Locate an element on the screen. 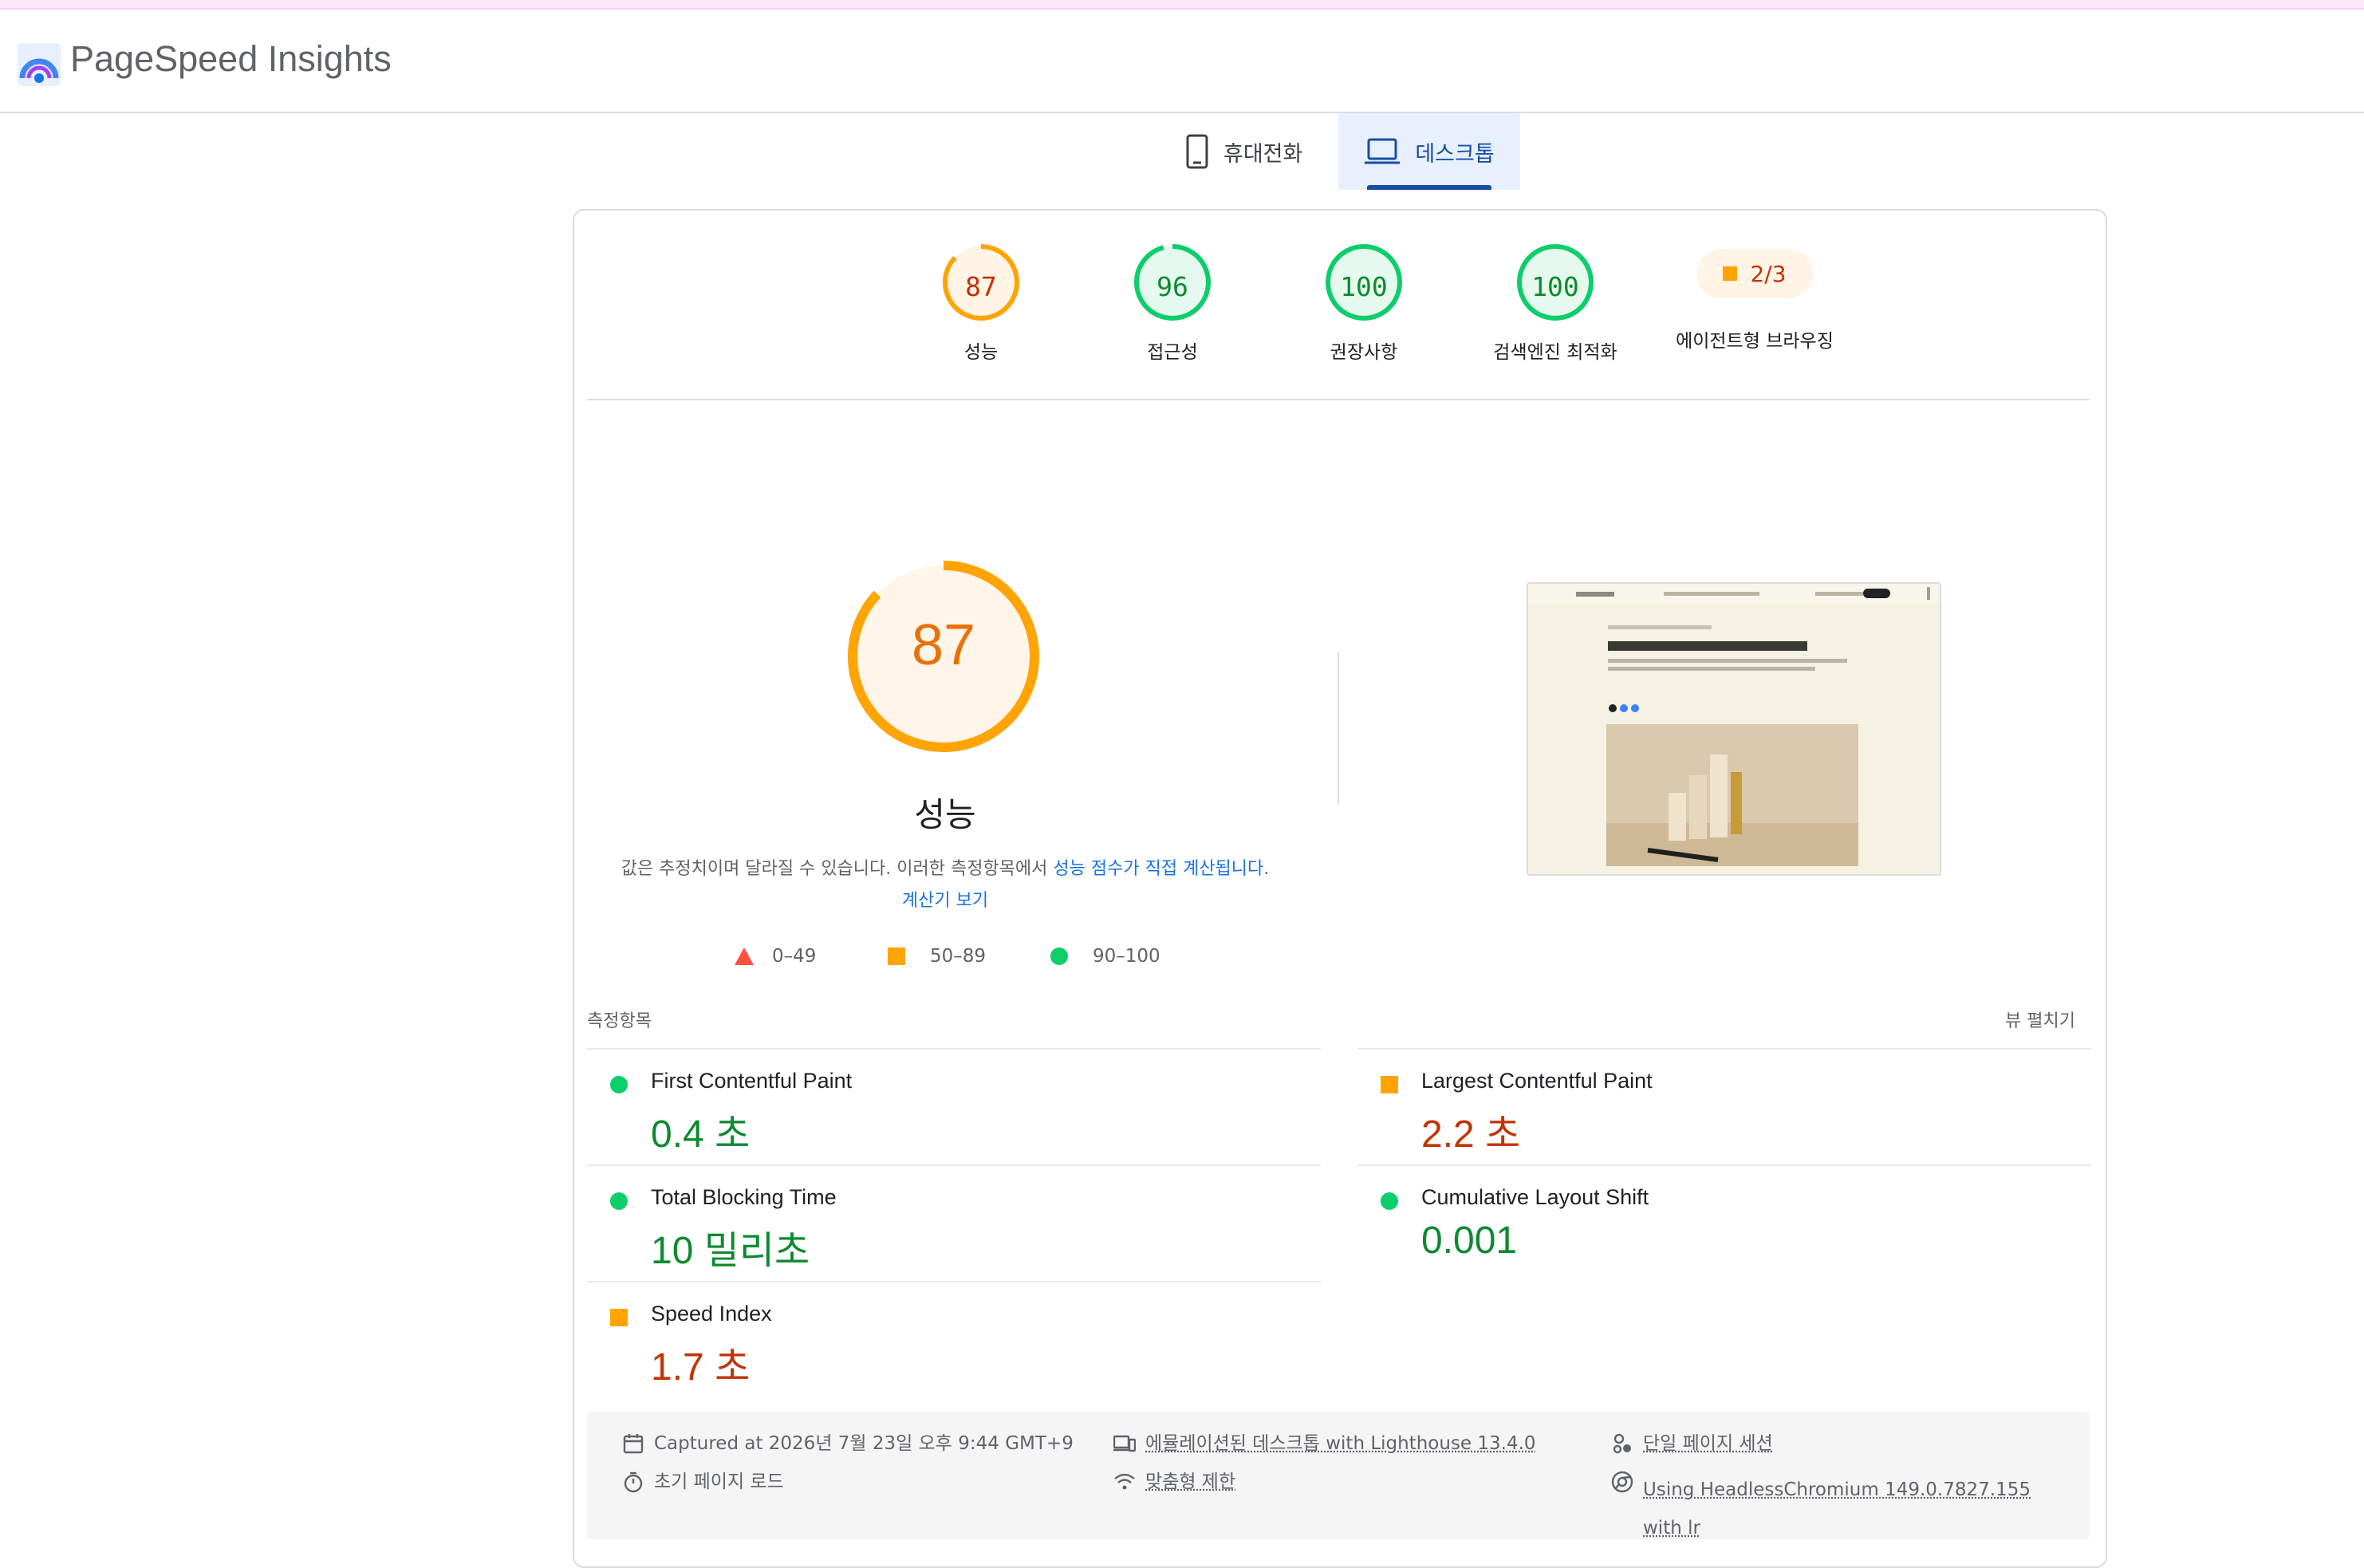 The image size is (2364, 1568). chrome-icon is located at coordinates (1622, 1482).